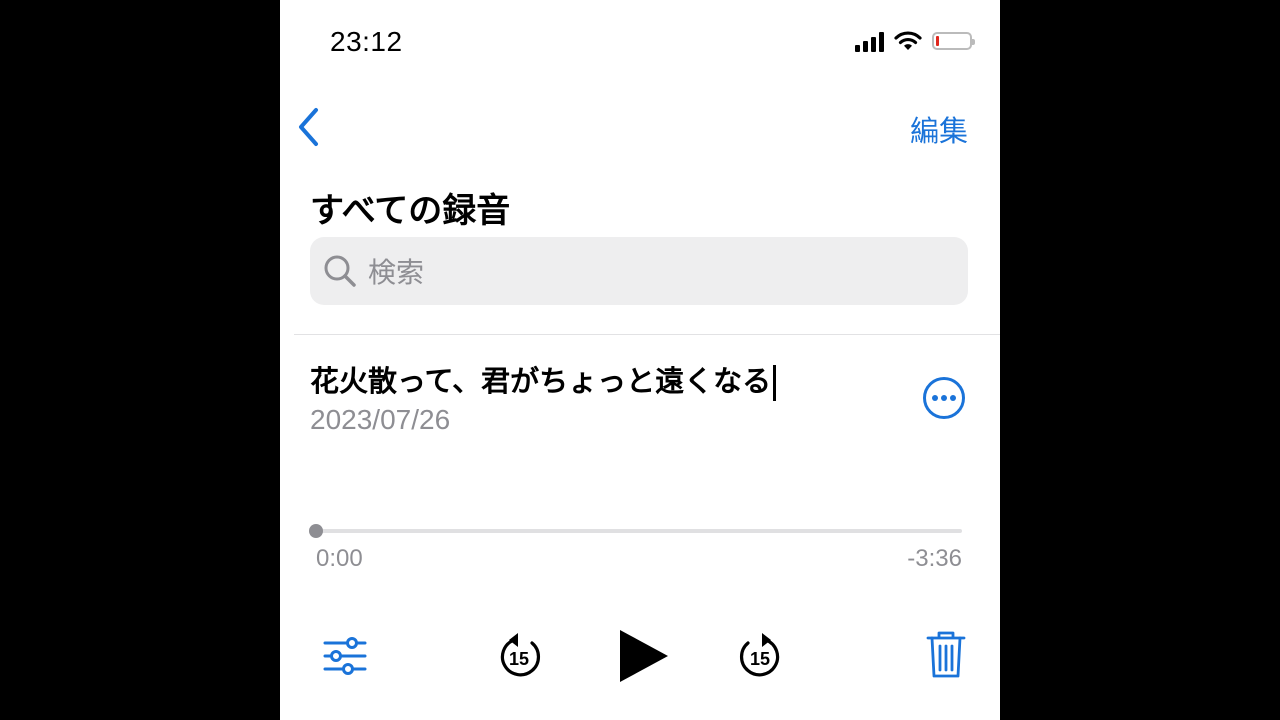 The image size is (1280, 720). I want to click on search-icon, so click(340, 271).